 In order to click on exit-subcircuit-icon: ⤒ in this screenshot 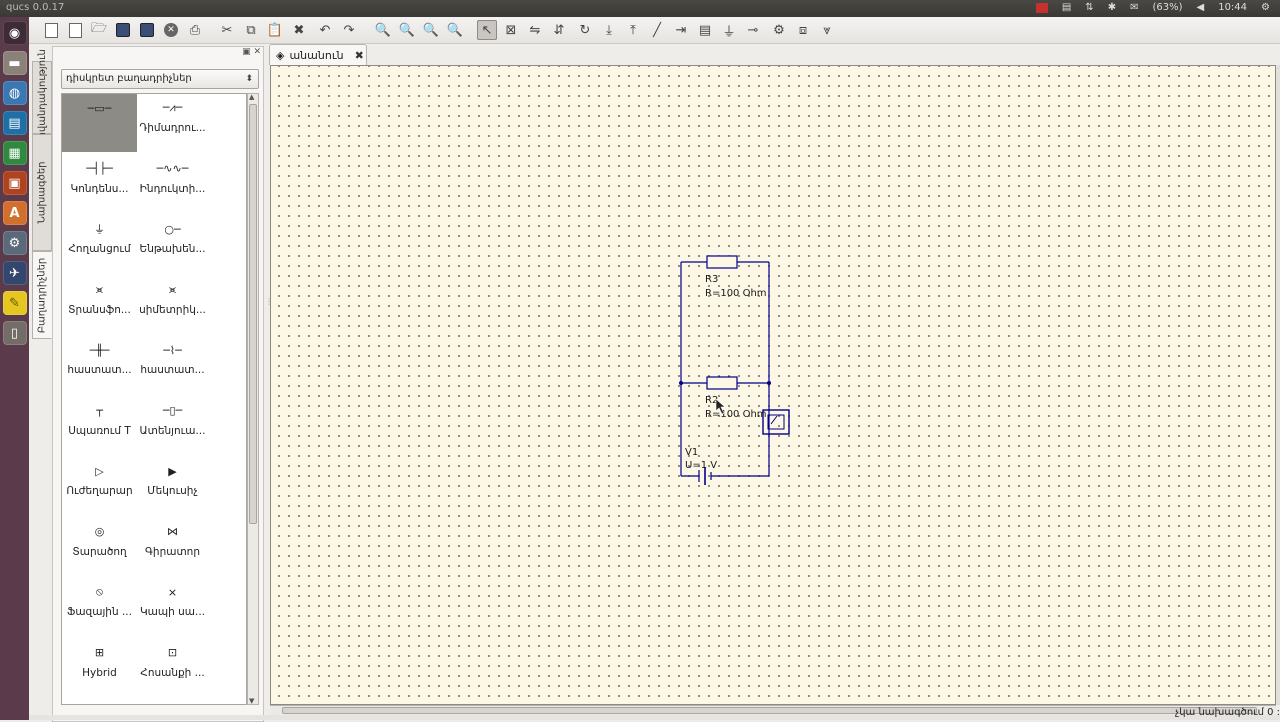, I will do `click(633, 30)`.